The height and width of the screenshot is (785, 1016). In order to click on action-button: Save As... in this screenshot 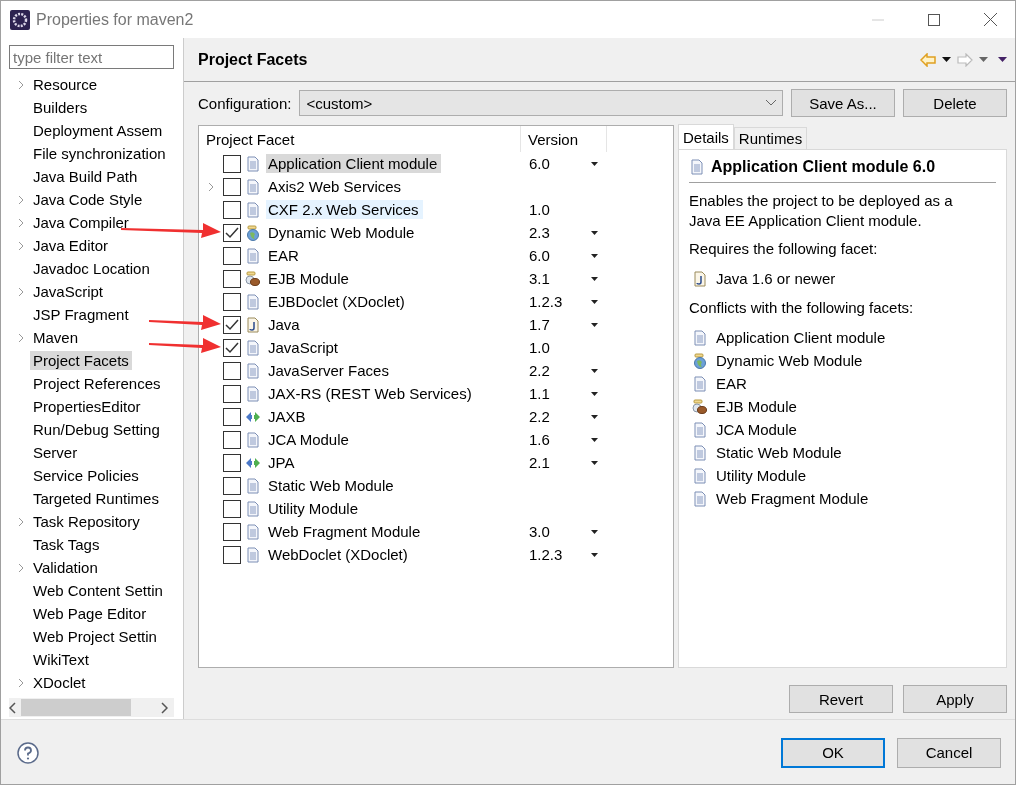, I will do `click(843, 103)`.